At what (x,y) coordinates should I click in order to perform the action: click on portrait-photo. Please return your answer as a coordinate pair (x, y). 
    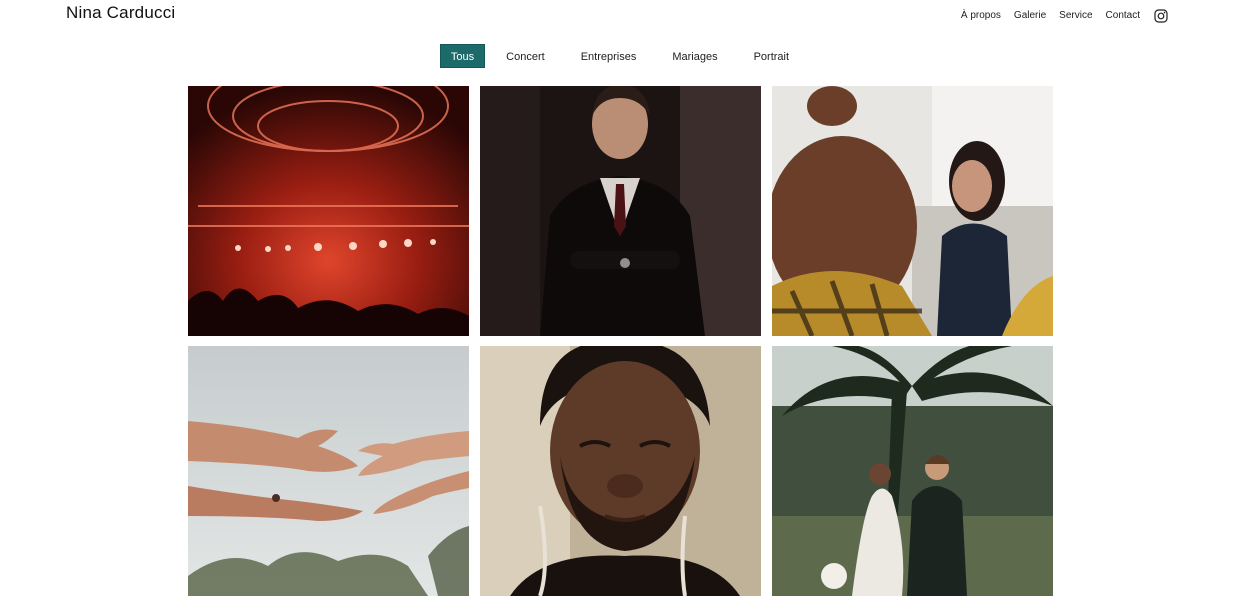
    Looking at the image, I should click on (620, 471).